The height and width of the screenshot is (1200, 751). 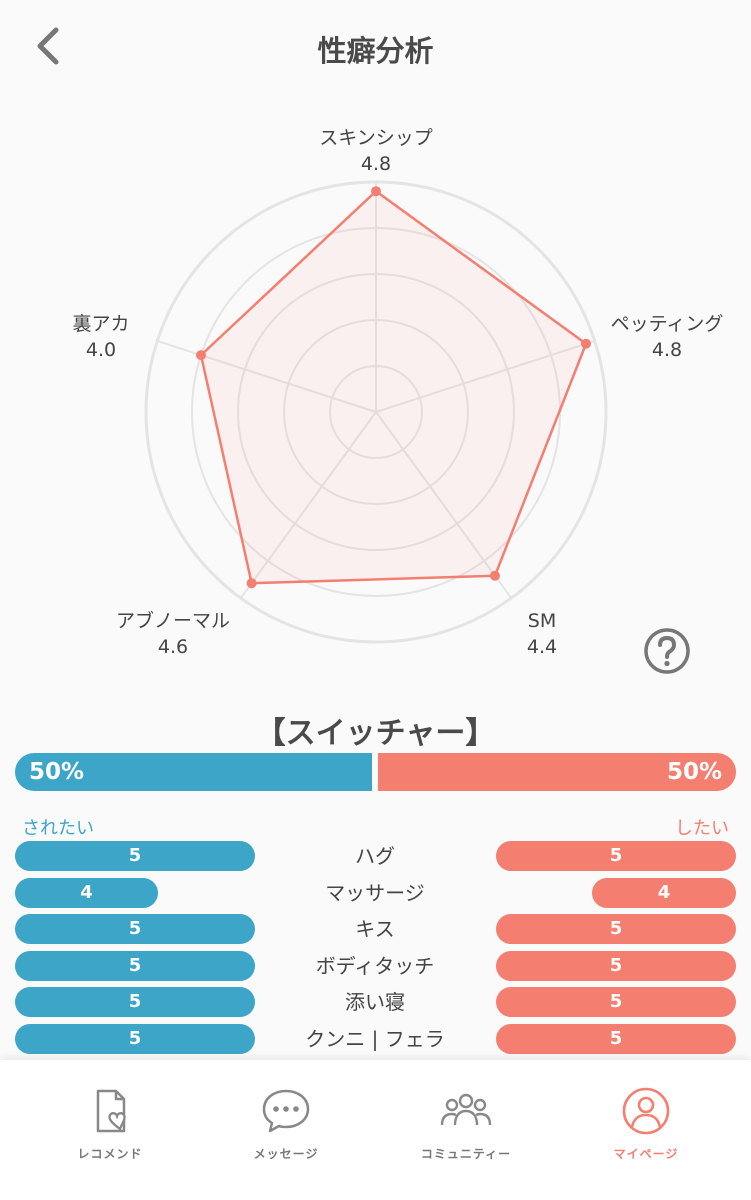 I want to click on preference-row: 5 添い寝 5, so click(x=375, y=1003).